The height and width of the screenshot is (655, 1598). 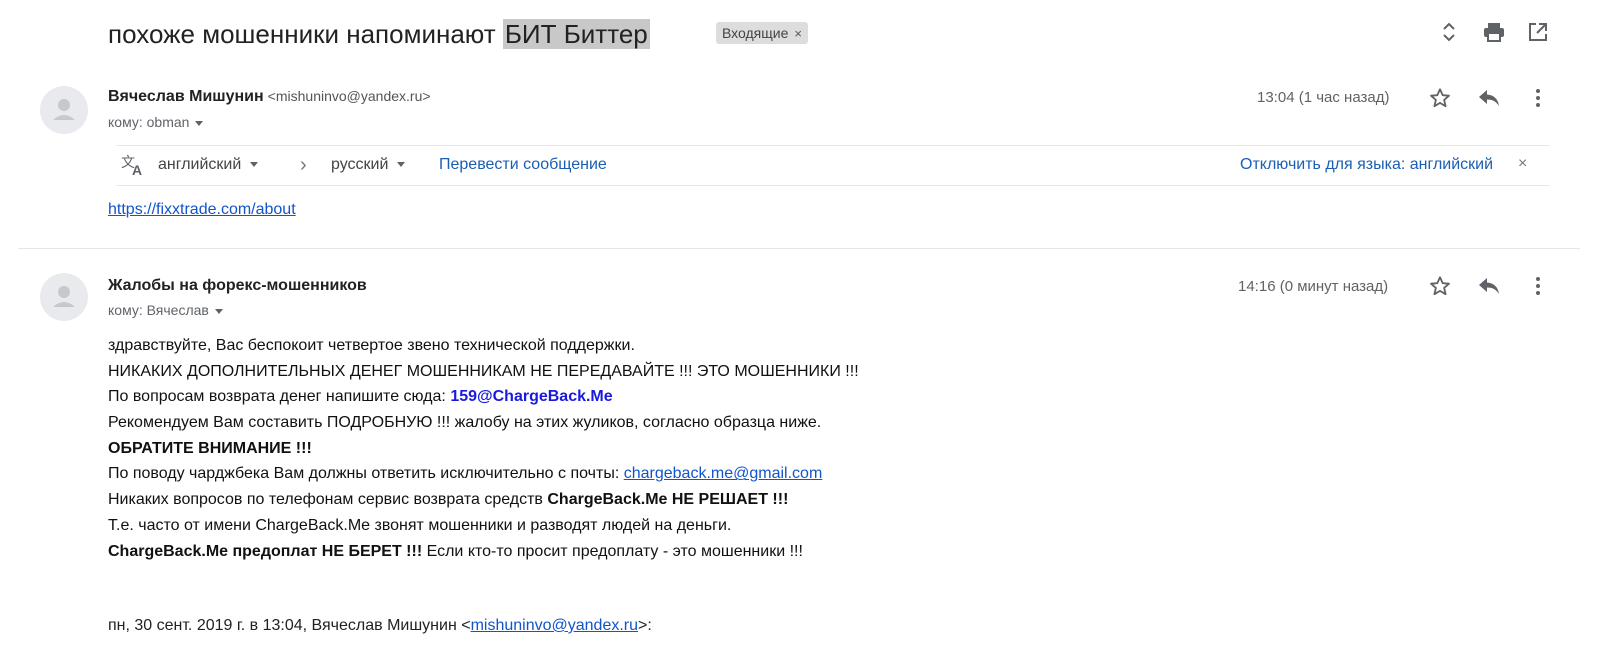 I want to click on target-language-select: русский, so click(x=368, y=165).